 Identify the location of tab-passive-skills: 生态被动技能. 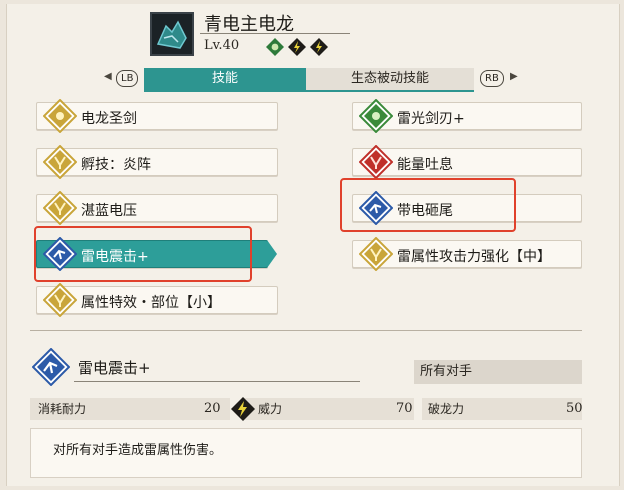
(390, 79).